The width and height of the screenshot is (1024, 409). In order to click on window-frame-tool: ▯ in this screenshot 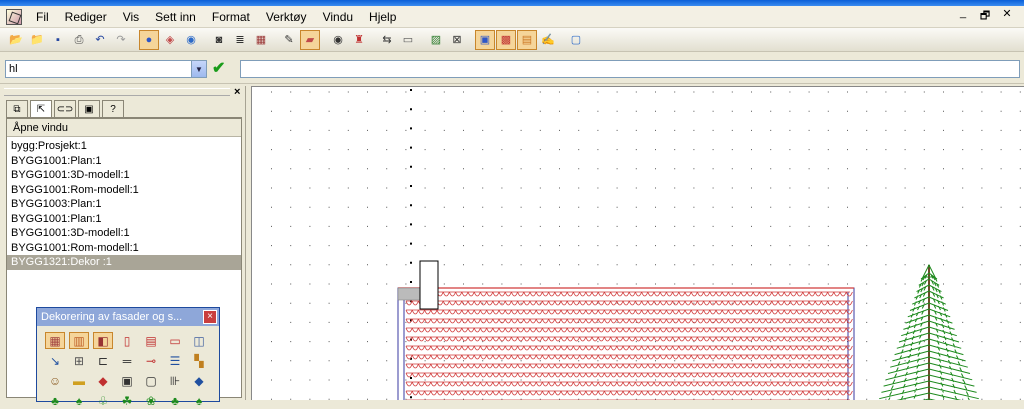, I will do `click(127, 340)`.